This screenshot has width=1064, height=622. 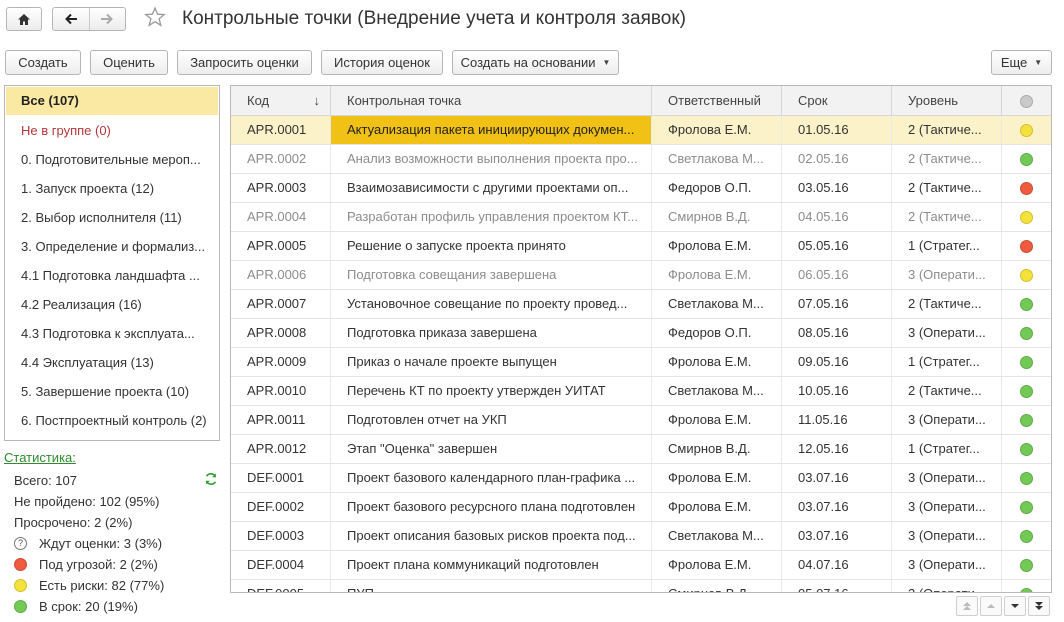 What do you see at coordinates (491, 333) in the screenshot?
I see `cell-checkpoint: Подготовка приказа завершена` at bounding box center [491, 333].